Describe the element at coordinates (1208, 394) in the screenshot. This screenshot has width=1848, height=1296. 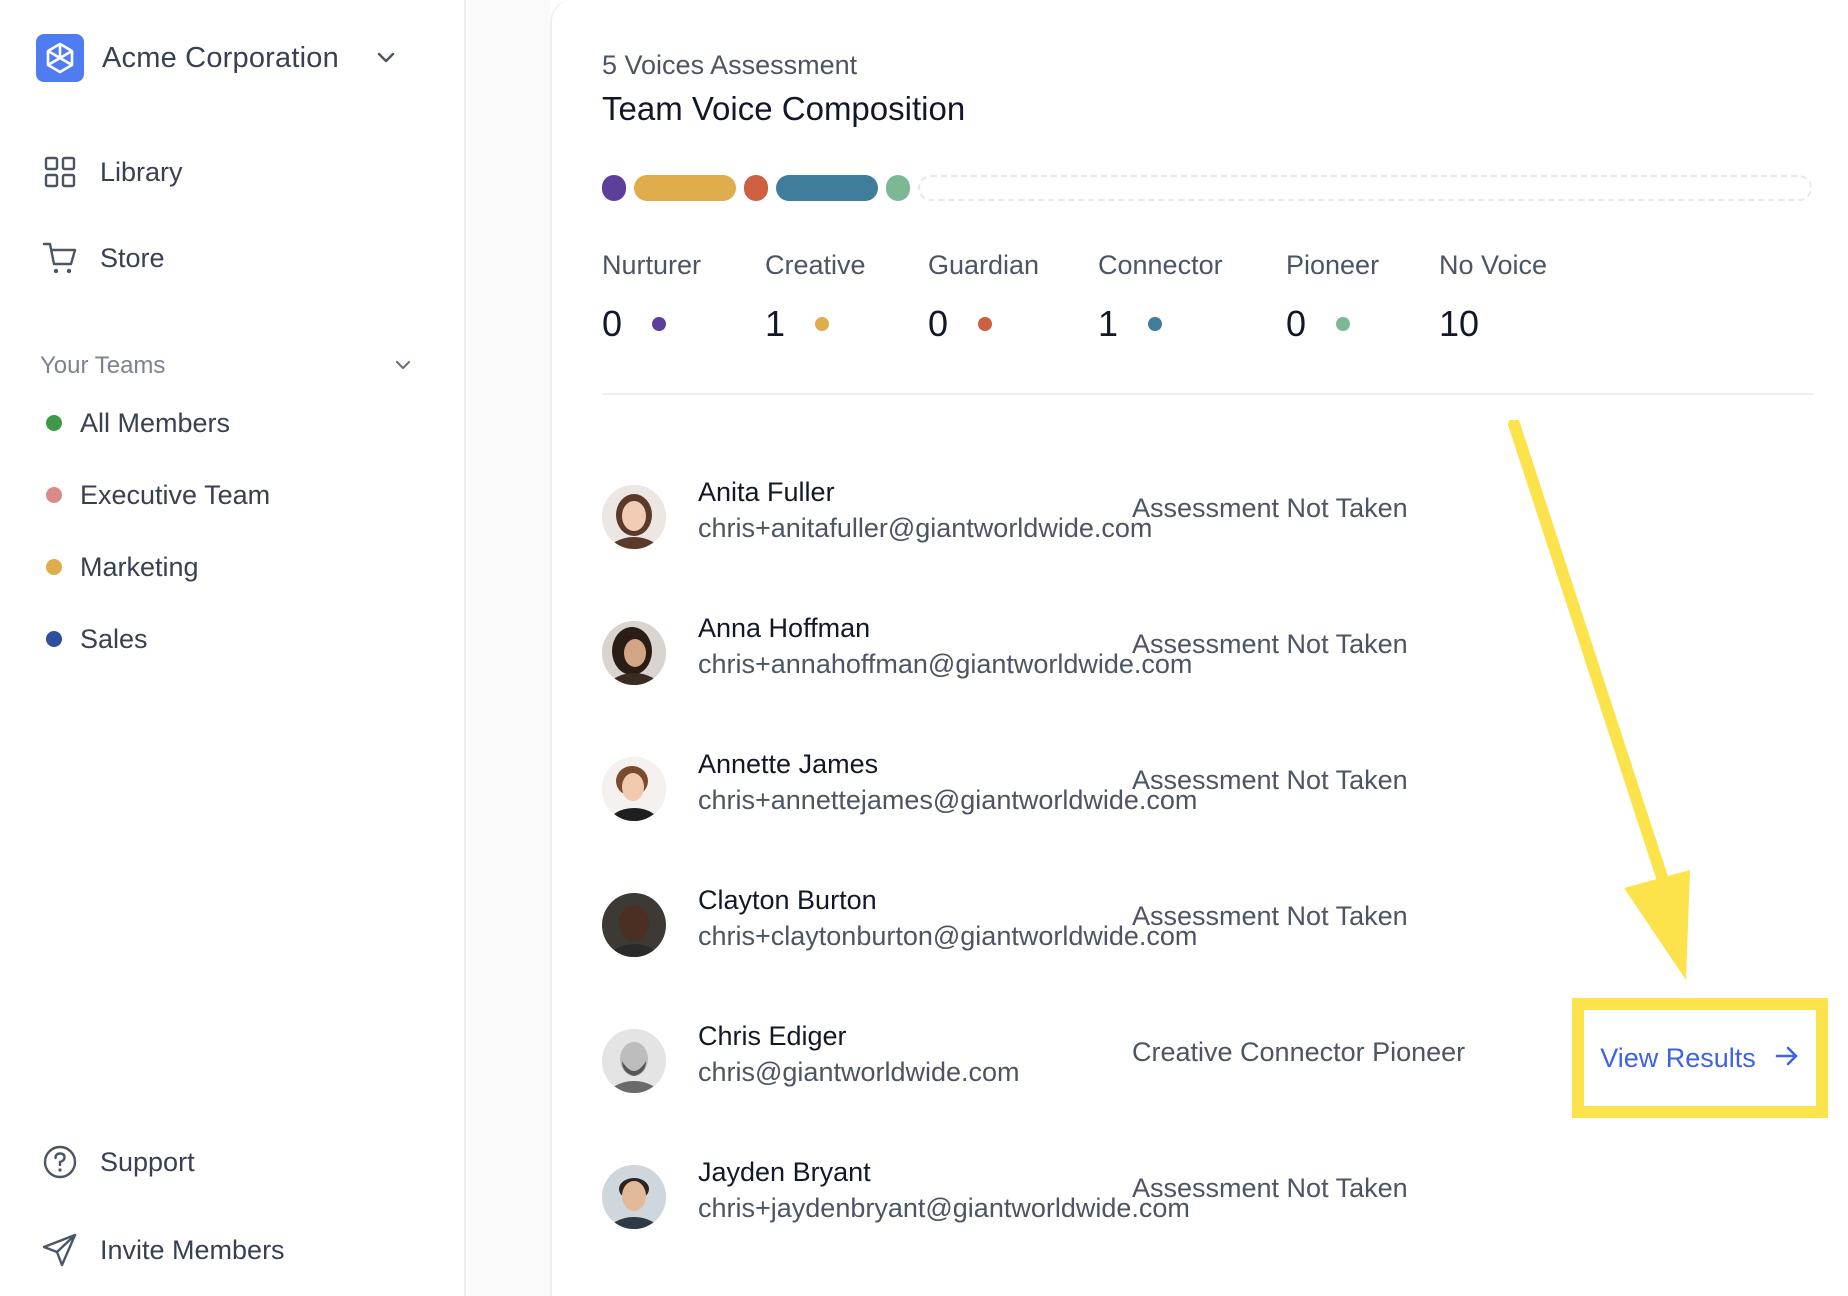
I see `divider` at that location.